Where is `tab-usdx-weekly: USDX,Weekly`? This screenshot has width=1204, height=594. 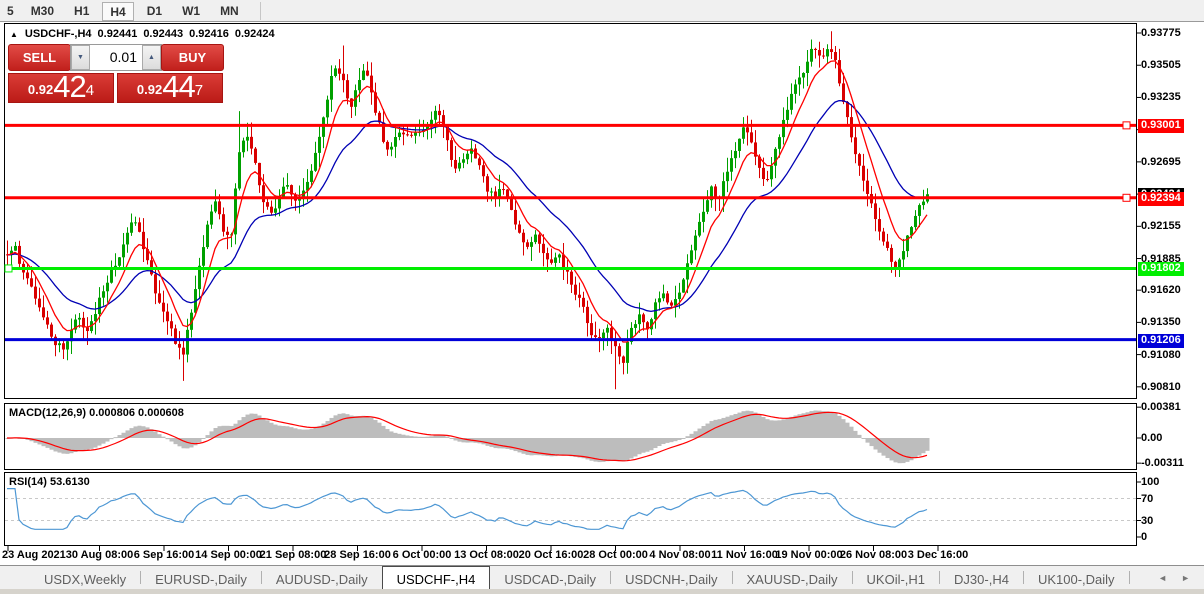
tab-usdx-weekly: USDX,Weekly is located at coordinates (85, 577).